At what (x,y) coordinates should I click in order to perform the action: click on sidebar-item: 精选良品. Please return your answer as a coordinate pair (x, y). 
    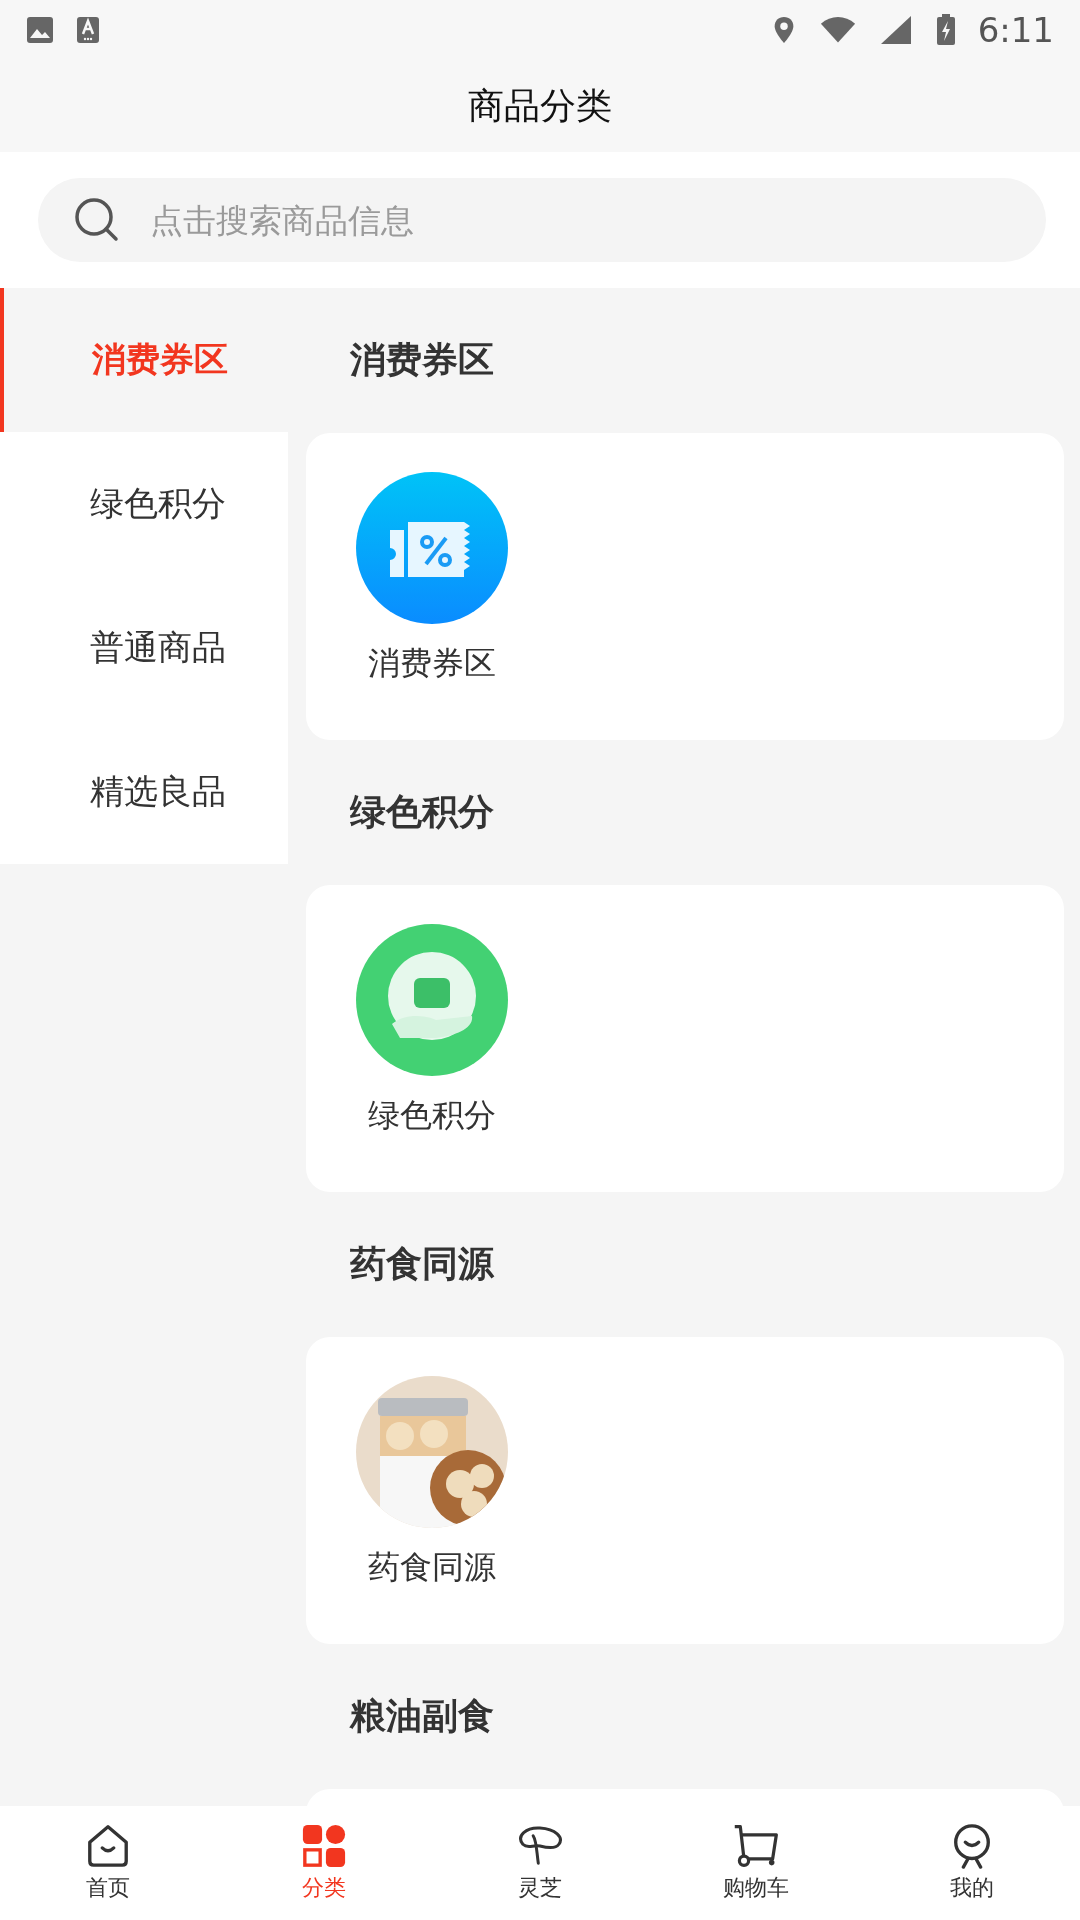
    Looking at the image, I should click on (144, 792).